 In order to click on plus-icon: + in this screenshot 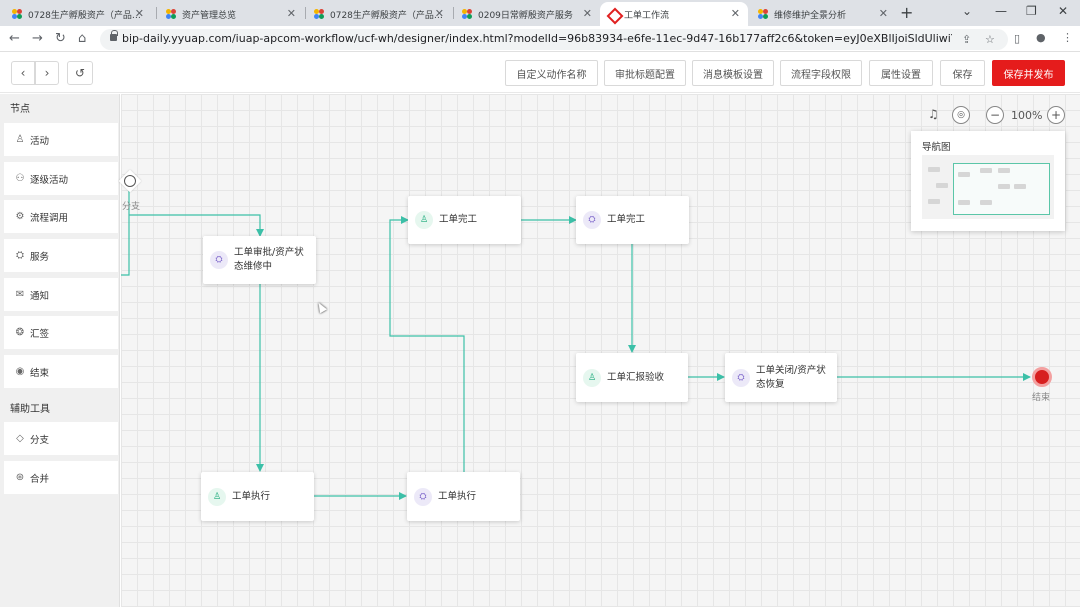, I will do `click(1056, 115)`.